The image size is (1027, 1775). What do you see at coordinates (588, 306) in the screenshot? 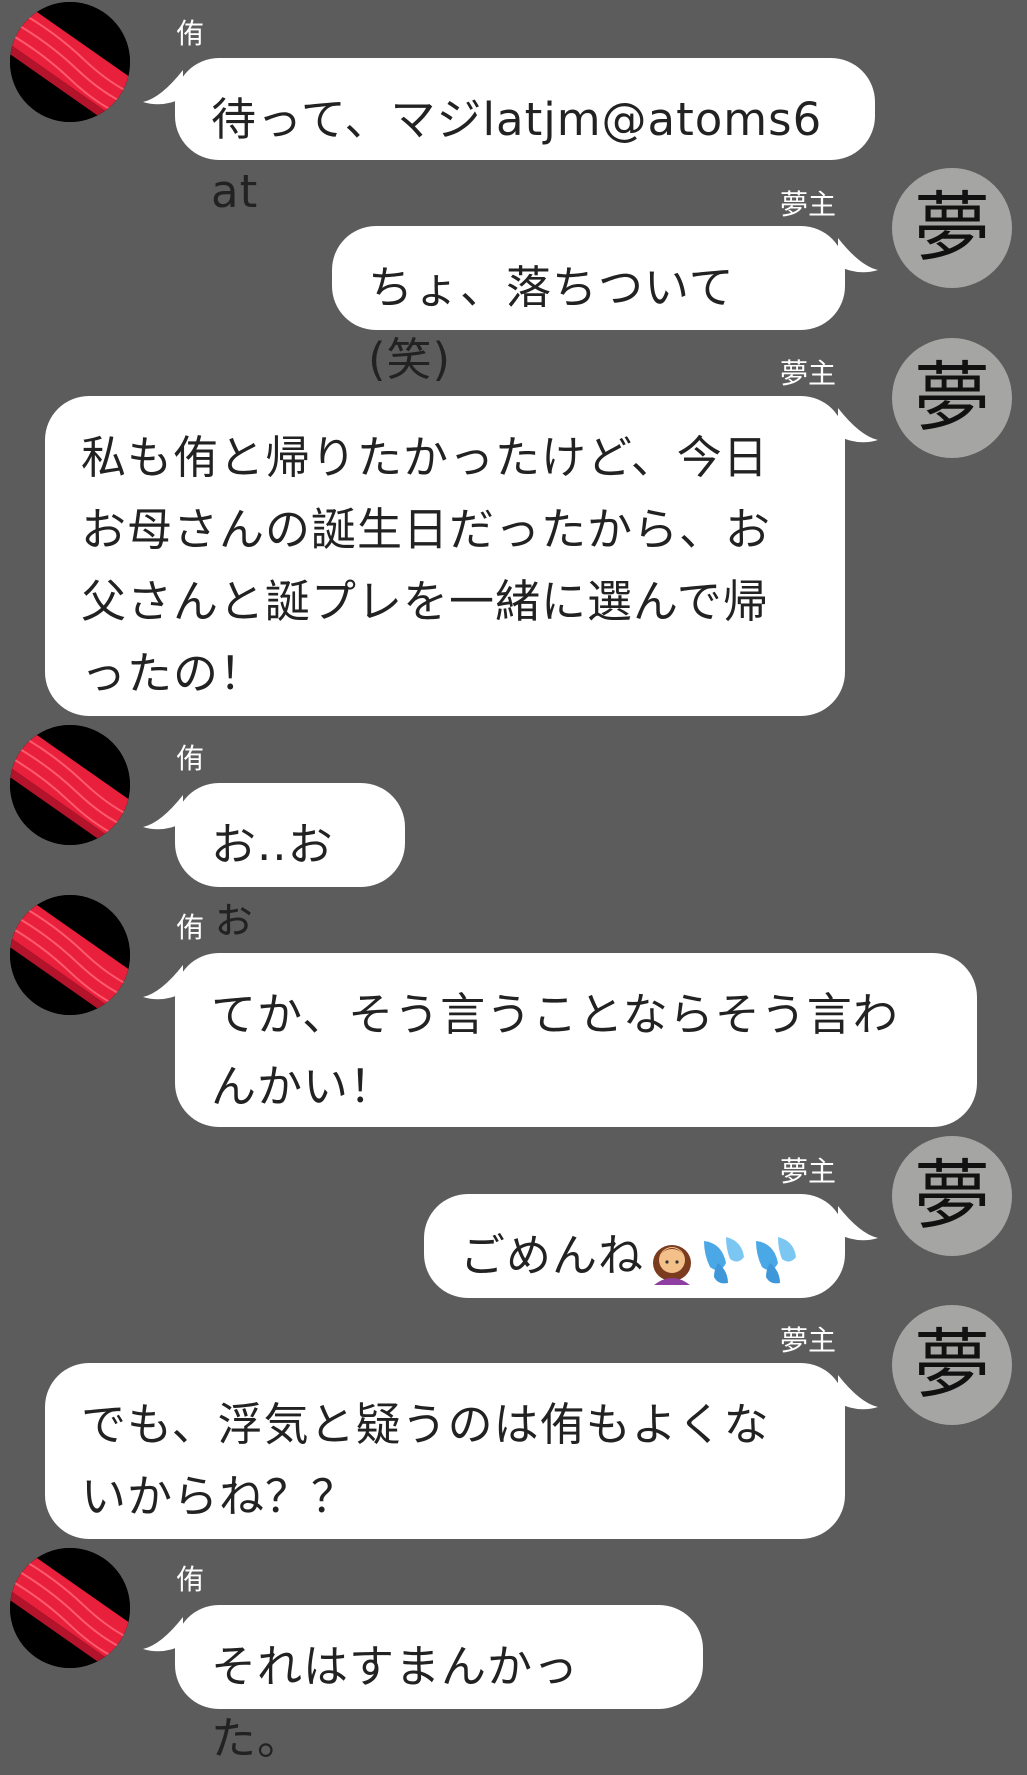
I see `message-bubble: ちょ、落ちついて(笑)` at bounding box center [588, 306].